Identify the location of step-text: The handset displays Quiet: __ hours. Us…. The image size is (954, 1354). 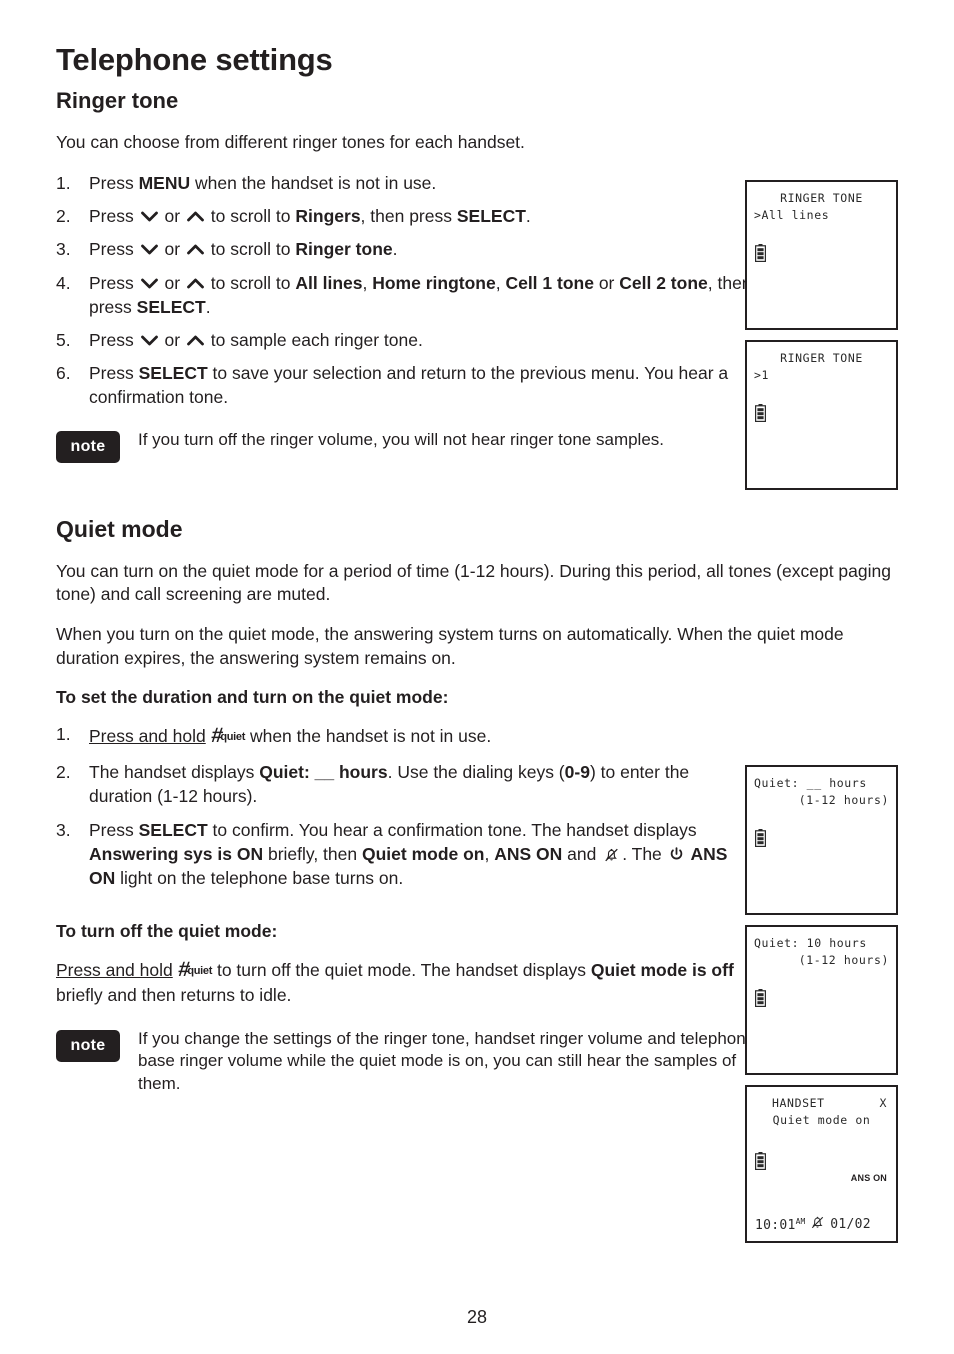
(389, 784).